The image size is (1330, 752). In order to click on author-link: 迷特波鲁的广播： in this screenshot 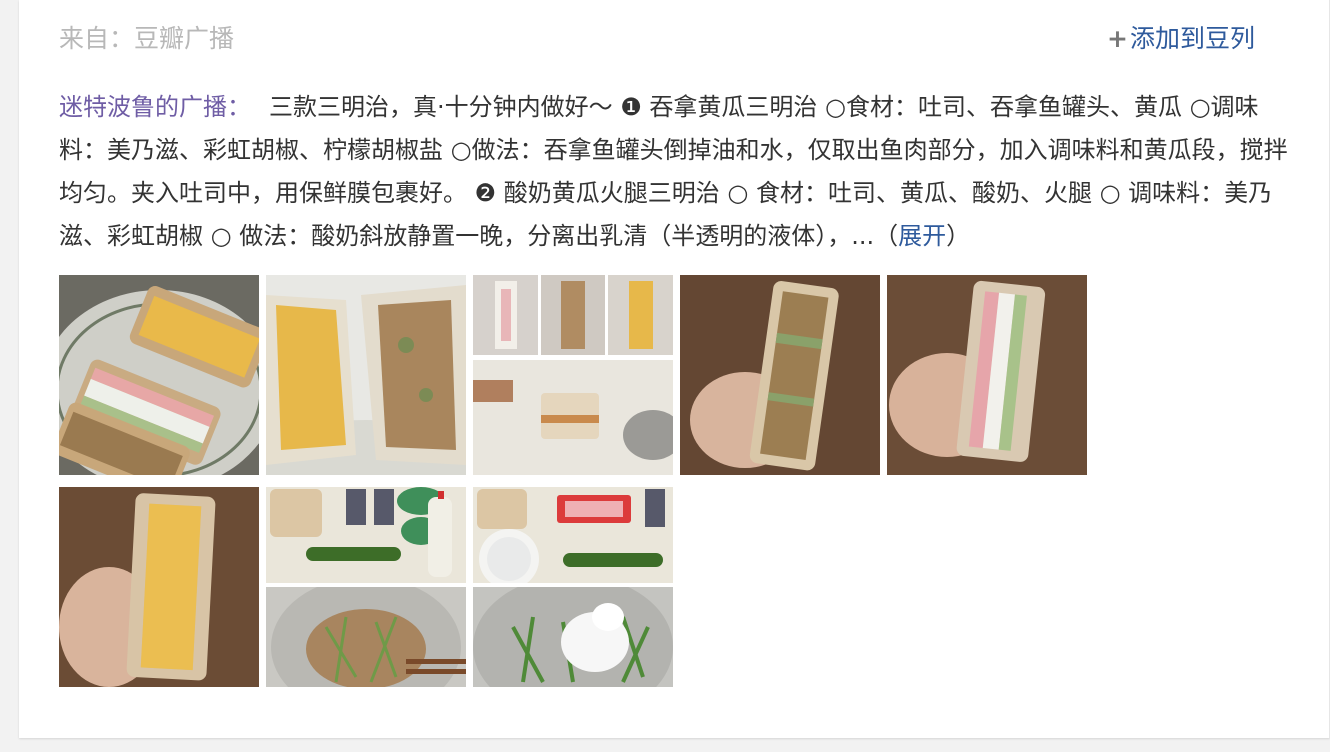, I will do `click(155, 107)`.